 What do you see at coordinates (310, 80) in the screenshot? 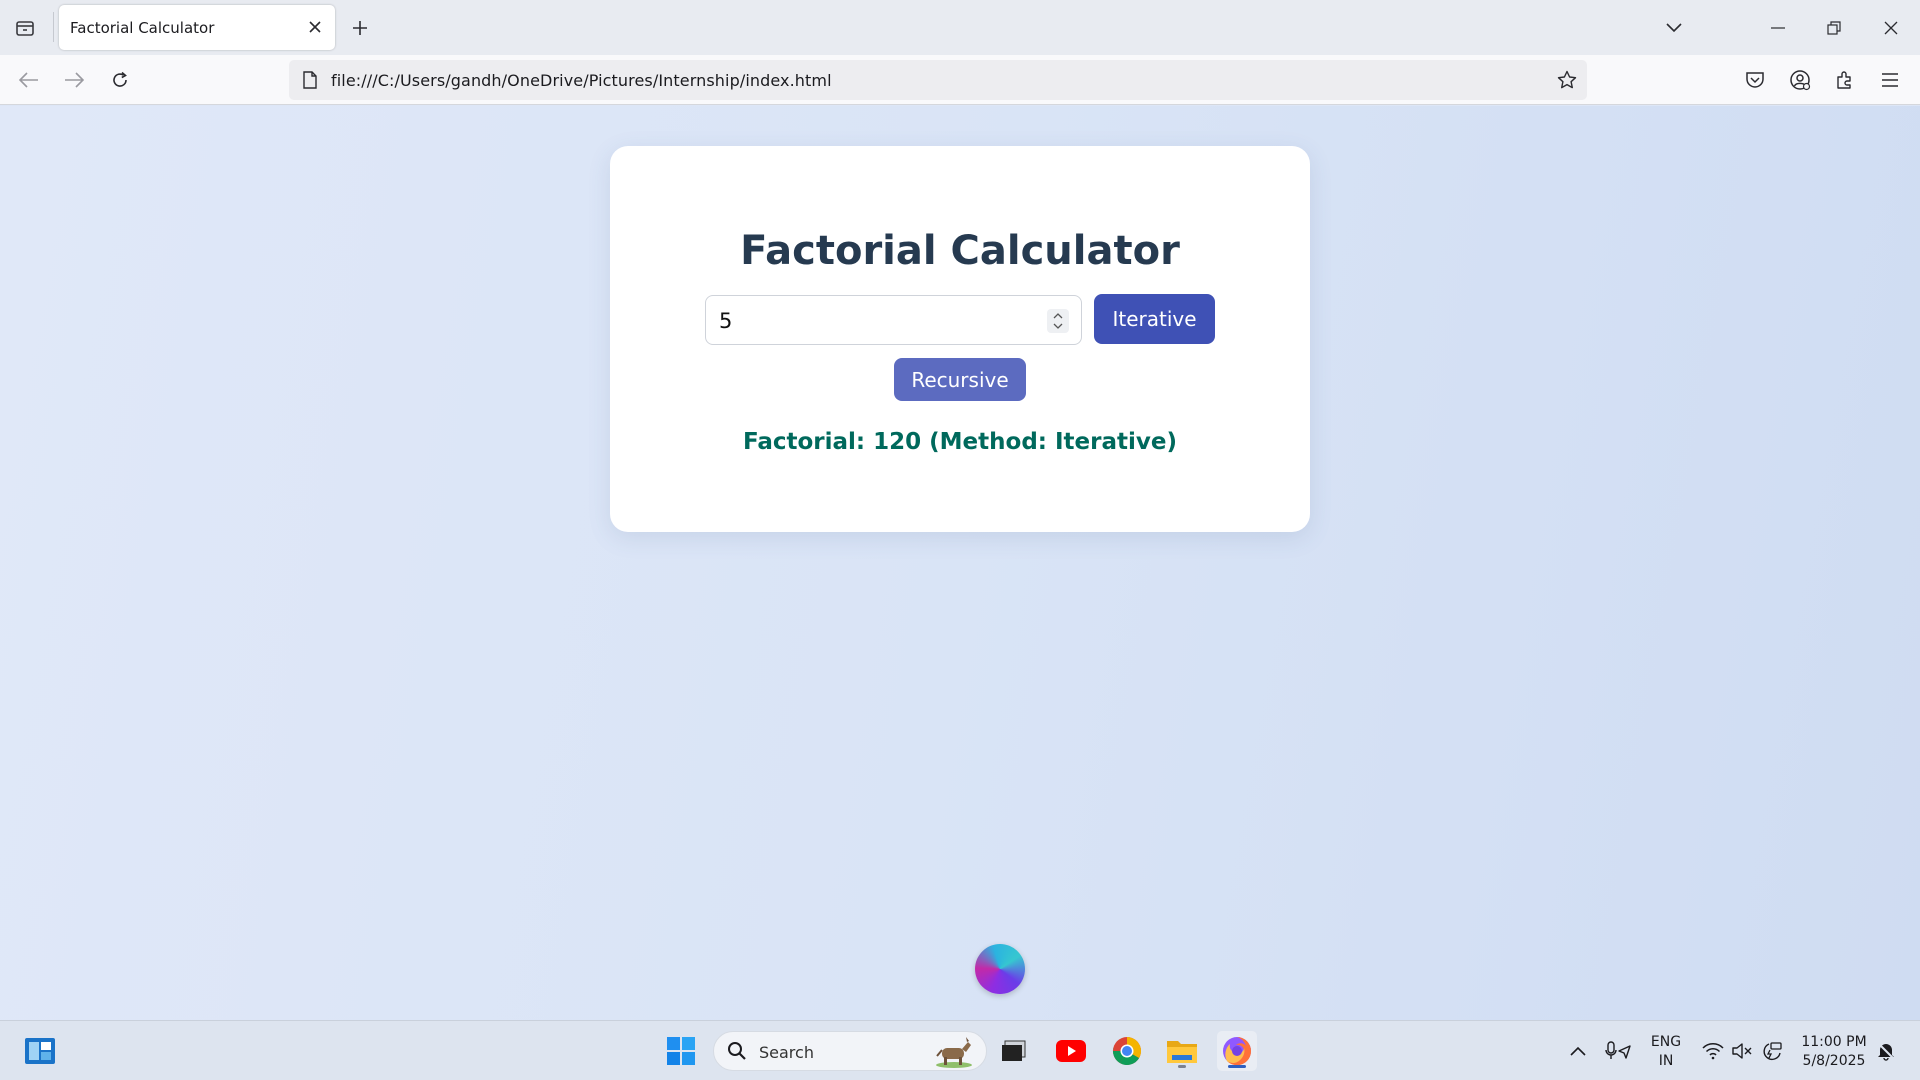
I see `page-icon` at bounding box center [310, 80].